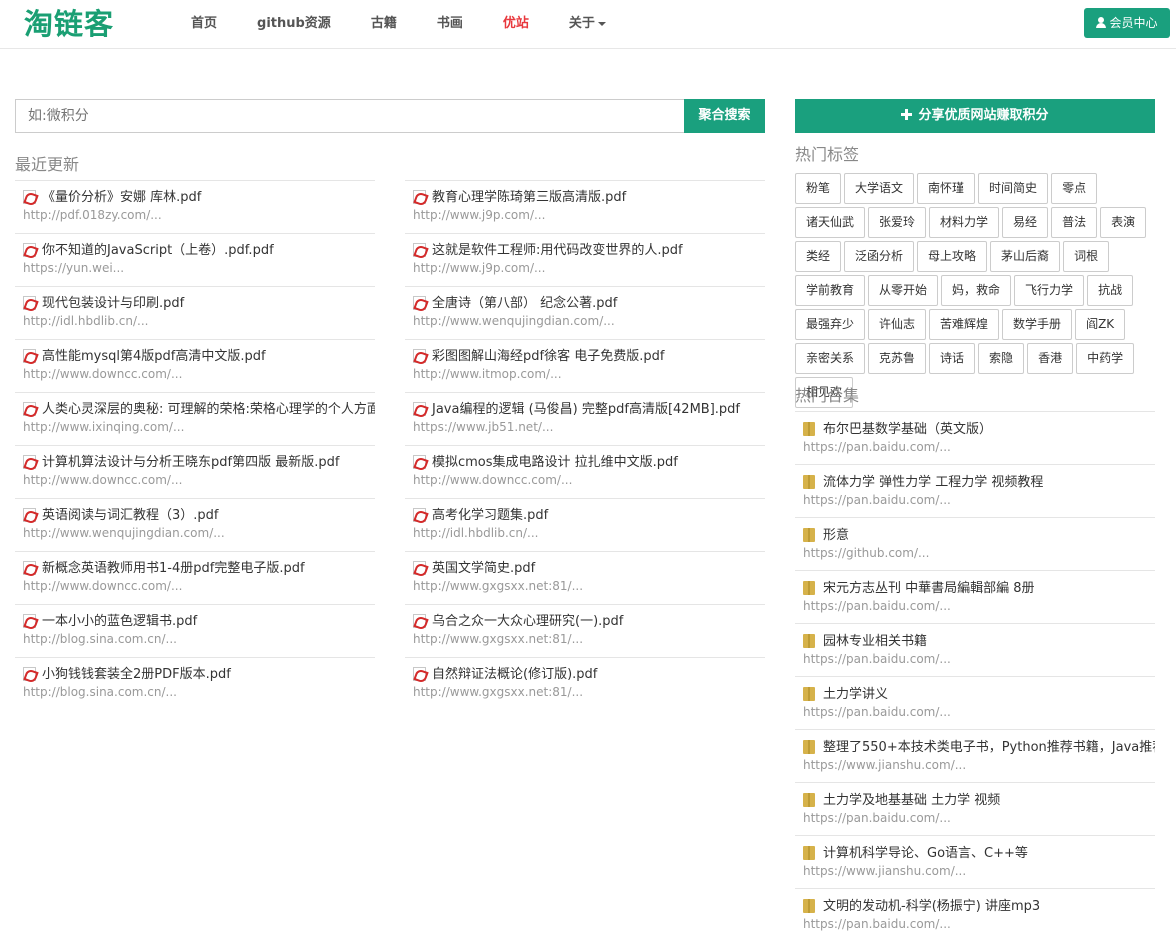 Image resolution: width=1176 pixels, height=943 pixels. What do you see at coordinates (199, 675) in the screenshot?
I see `item-title: 小狗钱钱套装全2册PDF版本.pdf` at bounding box center [199, 675].